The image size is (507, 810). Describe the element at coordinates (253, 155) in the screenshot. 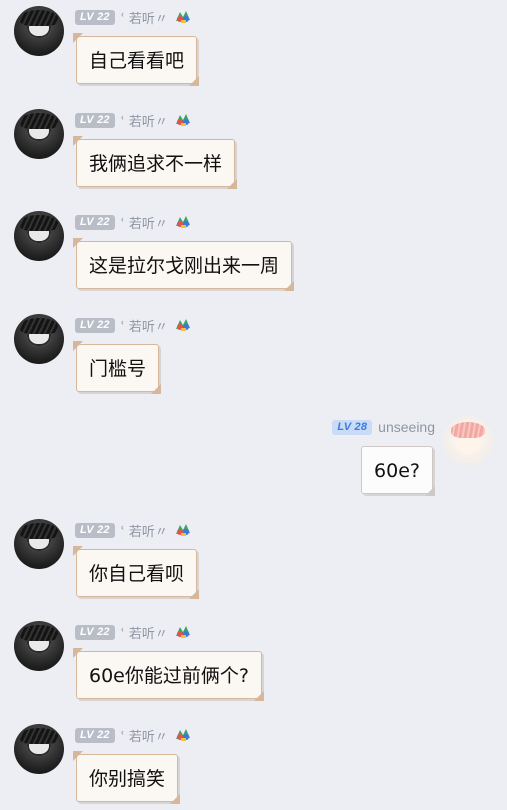

I see `message-item: LV 22 ʿ 若听〃 我俩追求不一样` at that location.